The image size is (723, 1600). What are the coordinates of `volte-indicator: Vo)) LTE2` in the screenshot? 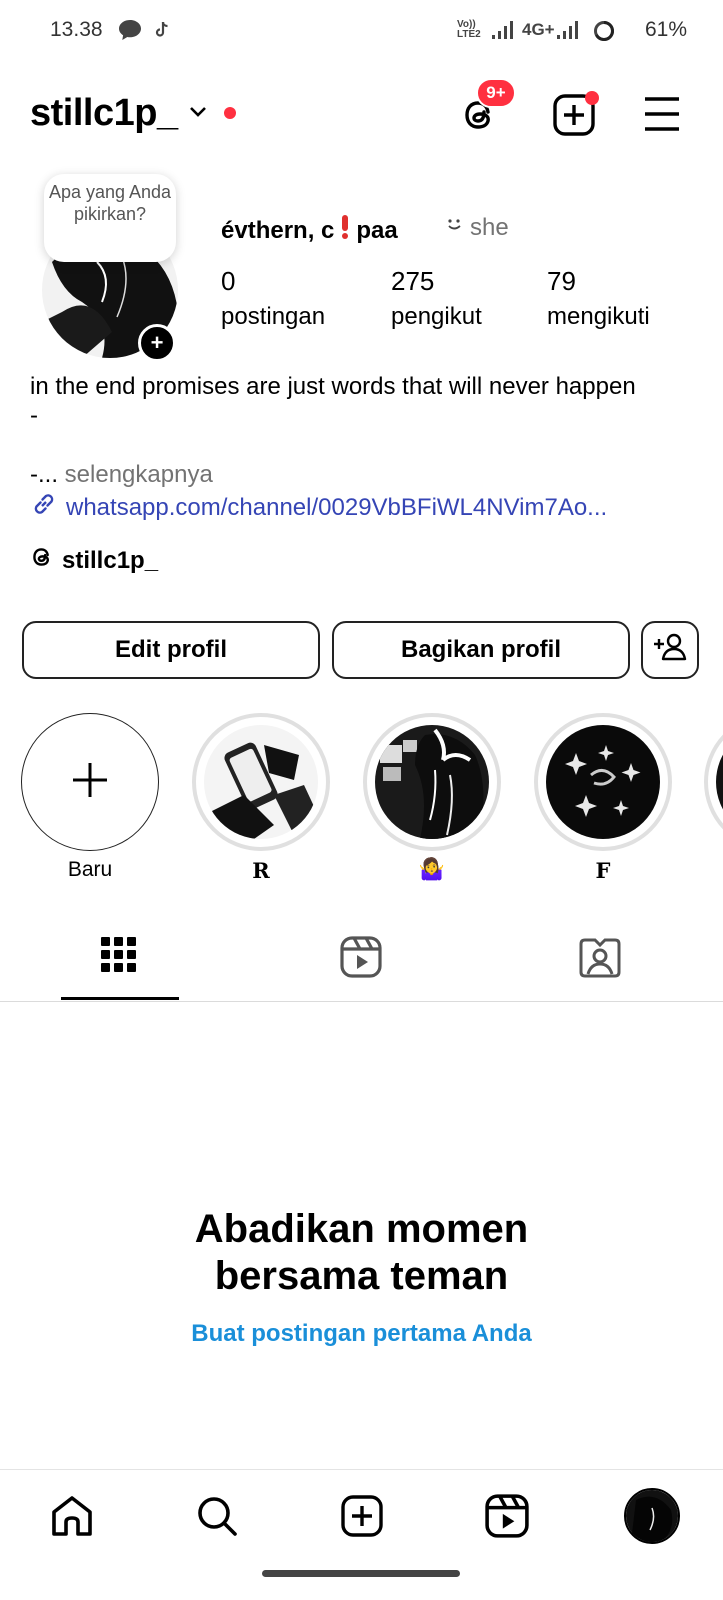 It's located at (469, 29).